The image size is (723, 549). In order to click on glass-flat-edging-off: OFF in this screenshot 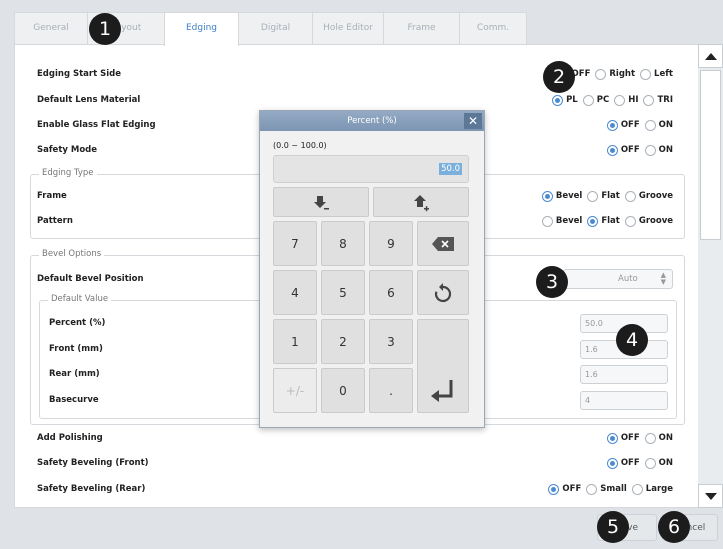, I will do `click(623, 125)`.